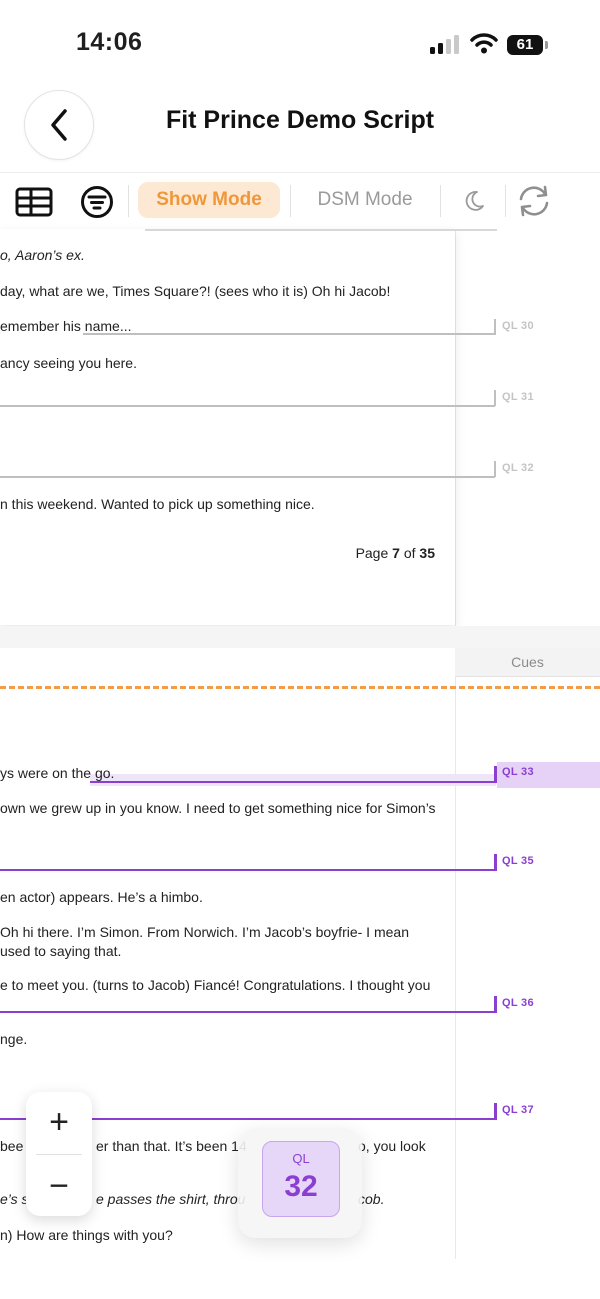  What do you see at coordinates (86, 1235) in the screenshot?
I see `script-line: n) How are things with you?` at bounding box center [86, 1235].